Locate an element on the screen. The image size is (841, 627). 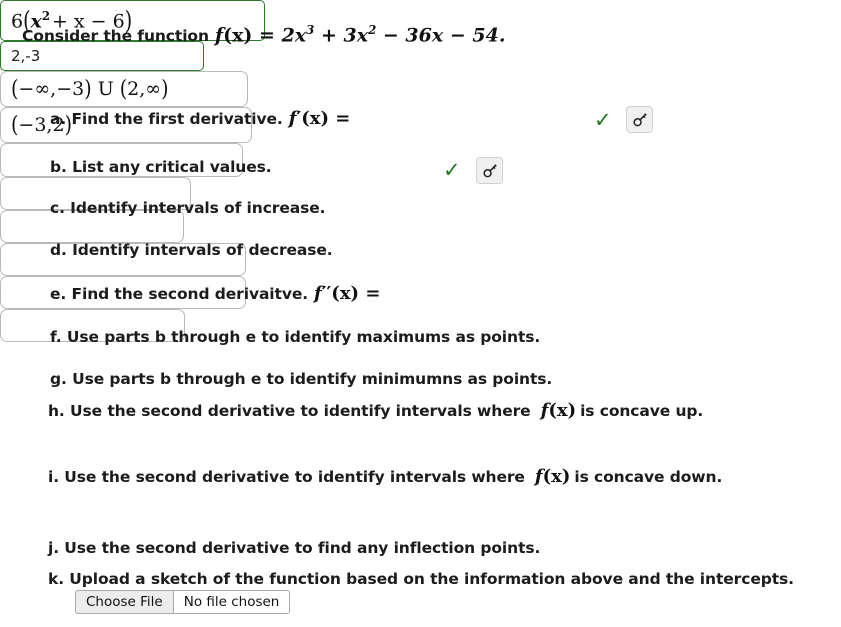
row-c: c. Identify intervals of increase. is located at coordinates (190, 208).